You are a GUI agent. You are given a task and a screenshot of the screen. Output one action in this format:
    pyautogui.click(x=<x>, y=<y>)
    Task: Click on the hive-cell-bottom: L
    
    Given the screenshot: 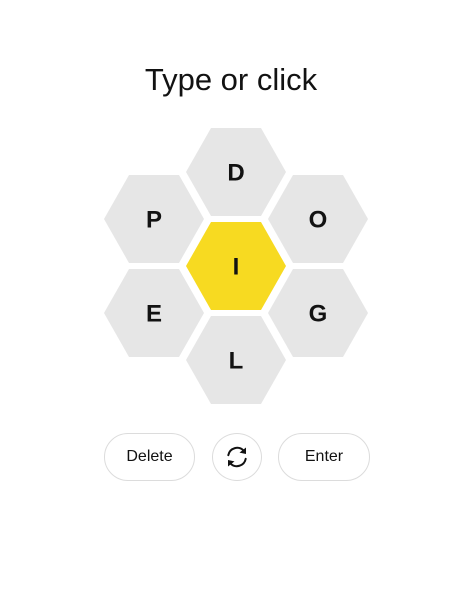 What is the action you would take?
    pyautogui.click(x=236, y=360)
    